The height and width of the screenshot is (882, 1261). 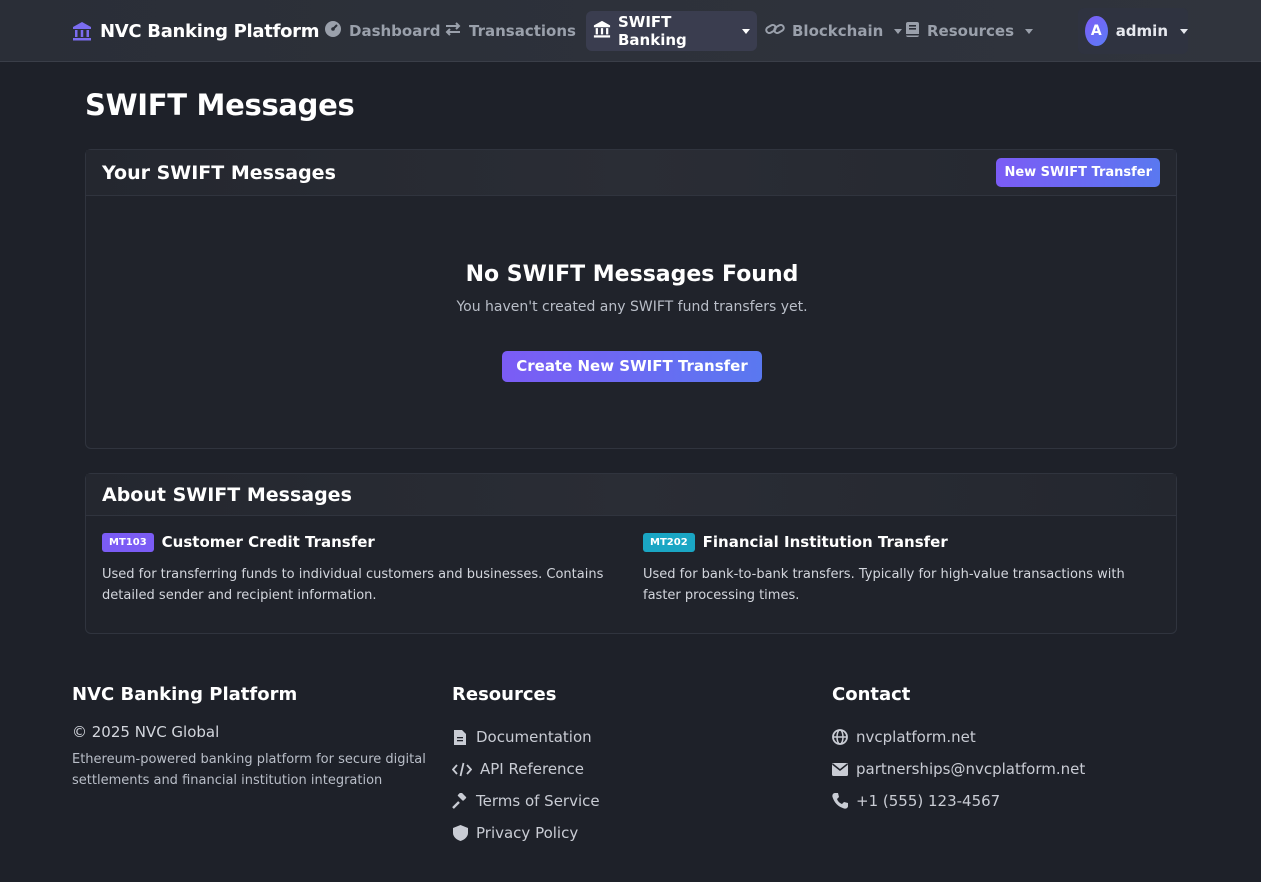 What do you see at coordinates (825, 542) in the screenshot?
I see `type-title: Financial Institution Transfer` at bounding box center [825, 542].